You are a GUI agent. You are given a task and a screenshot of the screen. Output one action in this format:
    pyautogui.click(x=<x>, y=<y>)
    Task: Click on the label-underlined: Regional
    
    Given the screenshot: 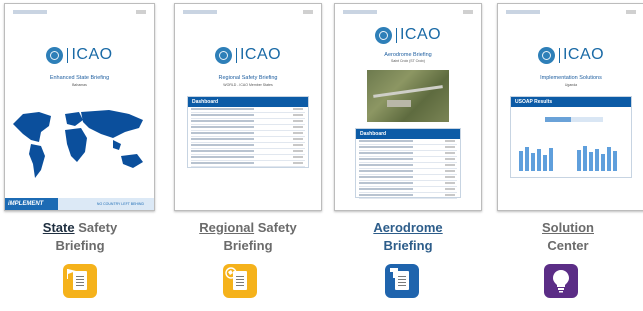 What is the action you would take?
    pyautogui.click(x=227, y=227)
    